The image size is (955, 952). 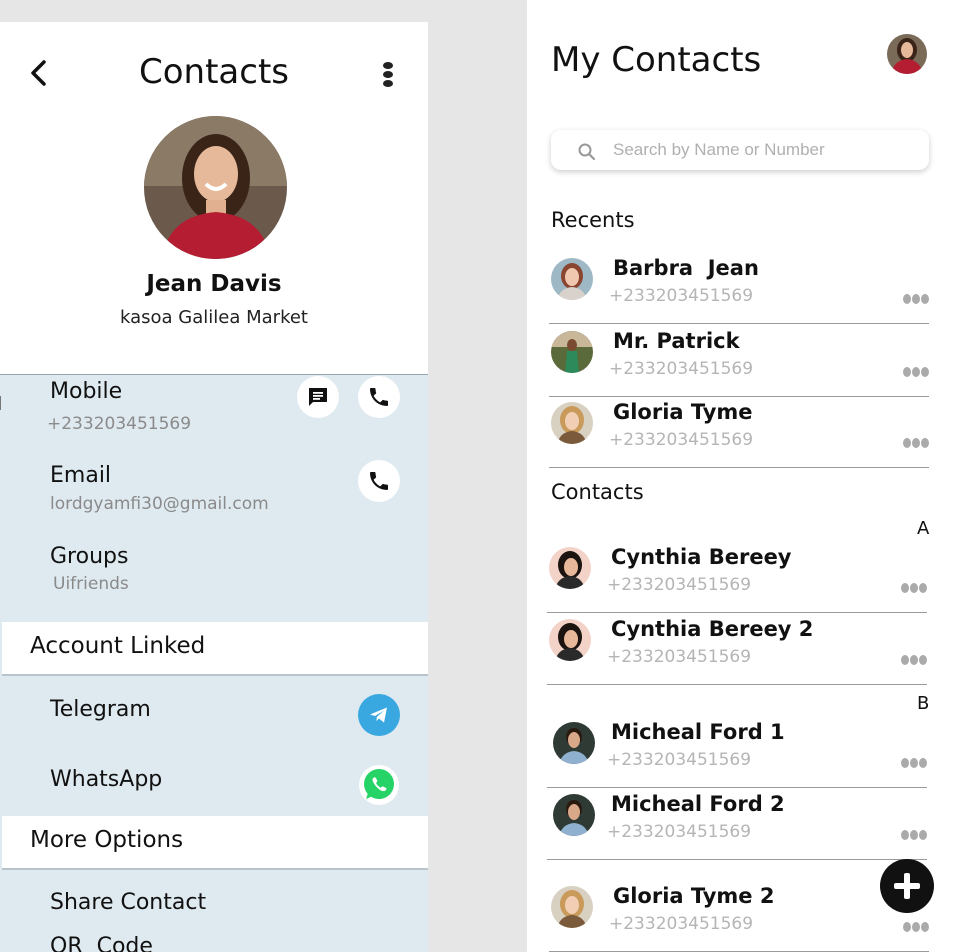 What do you see at coordinates (119, 424) in the screenshot?
I see `mobile-value: +233203451569` at bounding box center [119, 424].